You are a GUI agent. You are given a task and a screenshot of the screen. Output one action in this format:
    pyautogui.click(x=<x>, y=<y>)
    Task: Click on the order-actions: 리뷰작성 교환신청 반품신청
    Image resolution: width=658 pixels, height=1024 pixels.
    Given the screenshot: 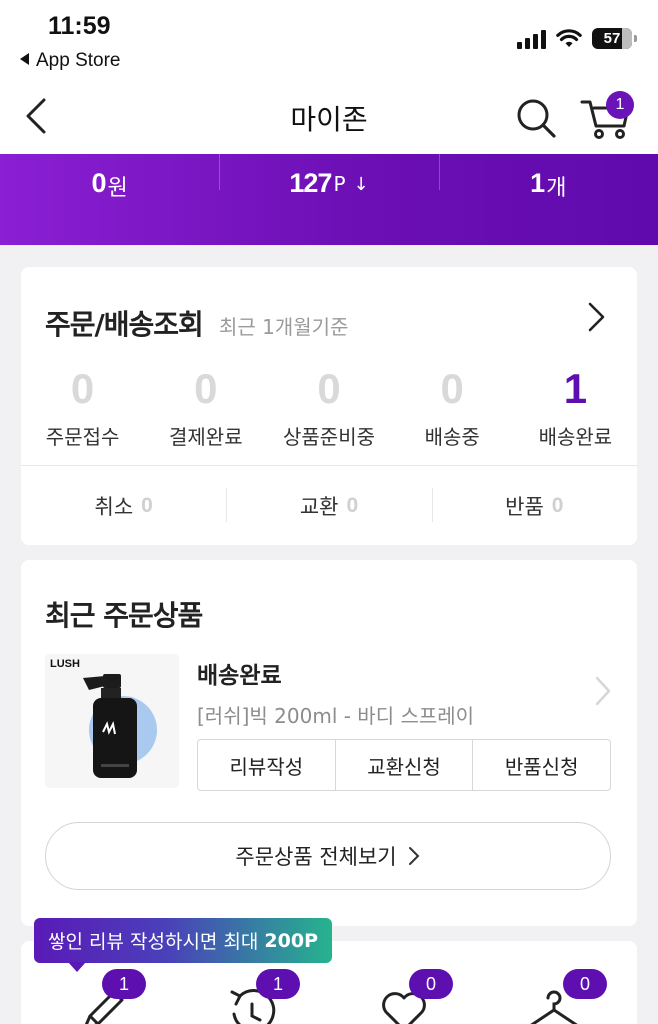 What is the action you would take?
    pyautogui.click(x=404, y=765)
    